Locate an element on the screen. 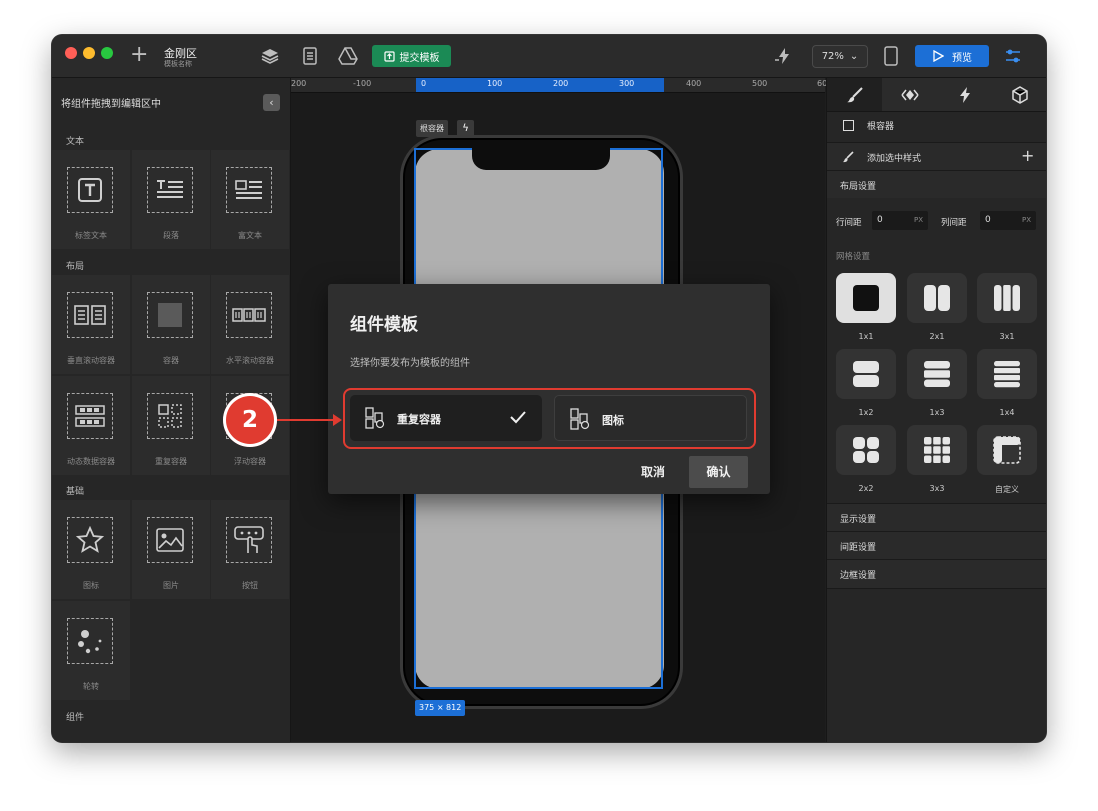 Image resolution: width=1098 pixels, height=811 pixels. ruler-tick: 200 is located at coordinates (299, 83).